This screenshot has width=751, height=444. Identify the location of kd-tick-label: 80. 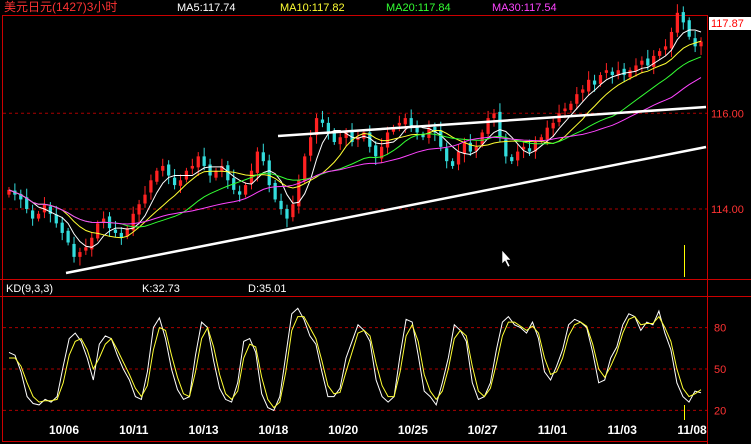
(720, 329).